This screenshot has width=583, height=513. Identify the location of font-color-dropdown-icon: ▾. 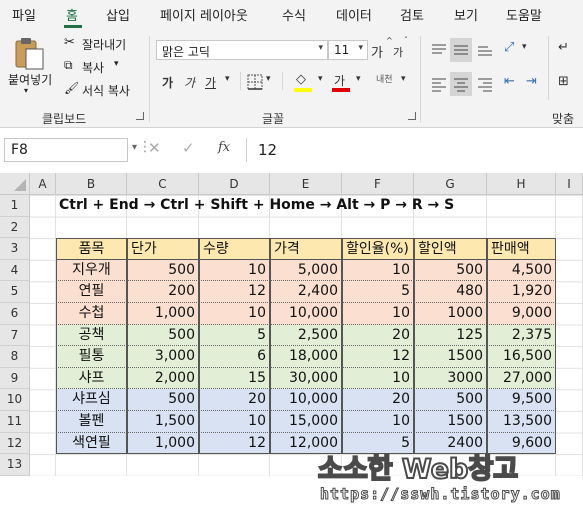
(358, 79).